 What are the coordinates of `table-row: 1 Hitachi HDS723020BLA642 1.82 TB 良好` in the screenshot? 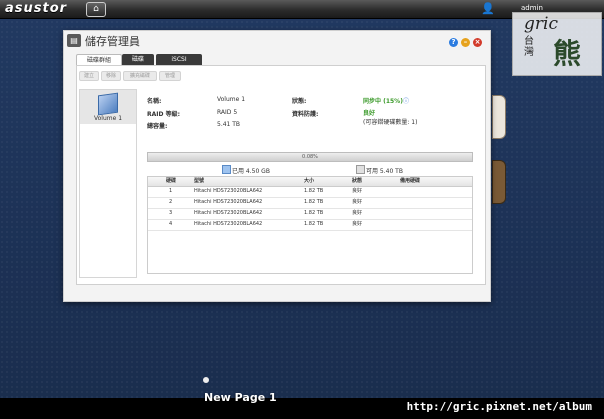 It's located at (310, 192).